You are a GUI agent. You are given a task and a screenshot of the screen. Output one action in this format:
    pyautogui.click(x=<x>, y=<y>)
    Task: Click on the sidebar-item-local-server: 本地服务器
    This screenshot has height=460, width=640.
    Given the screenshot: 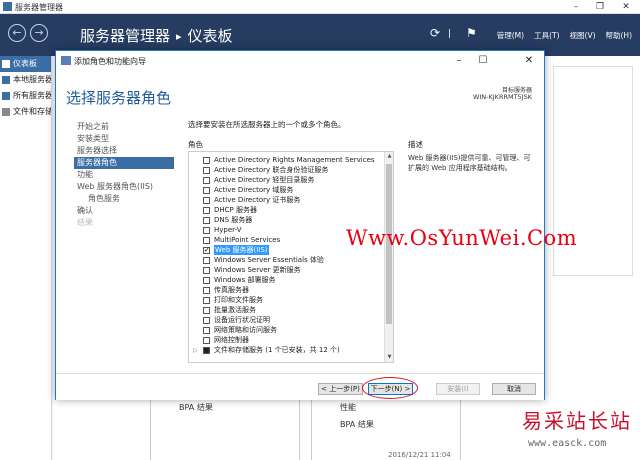 What is the action you would take?
    pyautogui.click(x=25, y=80)
    